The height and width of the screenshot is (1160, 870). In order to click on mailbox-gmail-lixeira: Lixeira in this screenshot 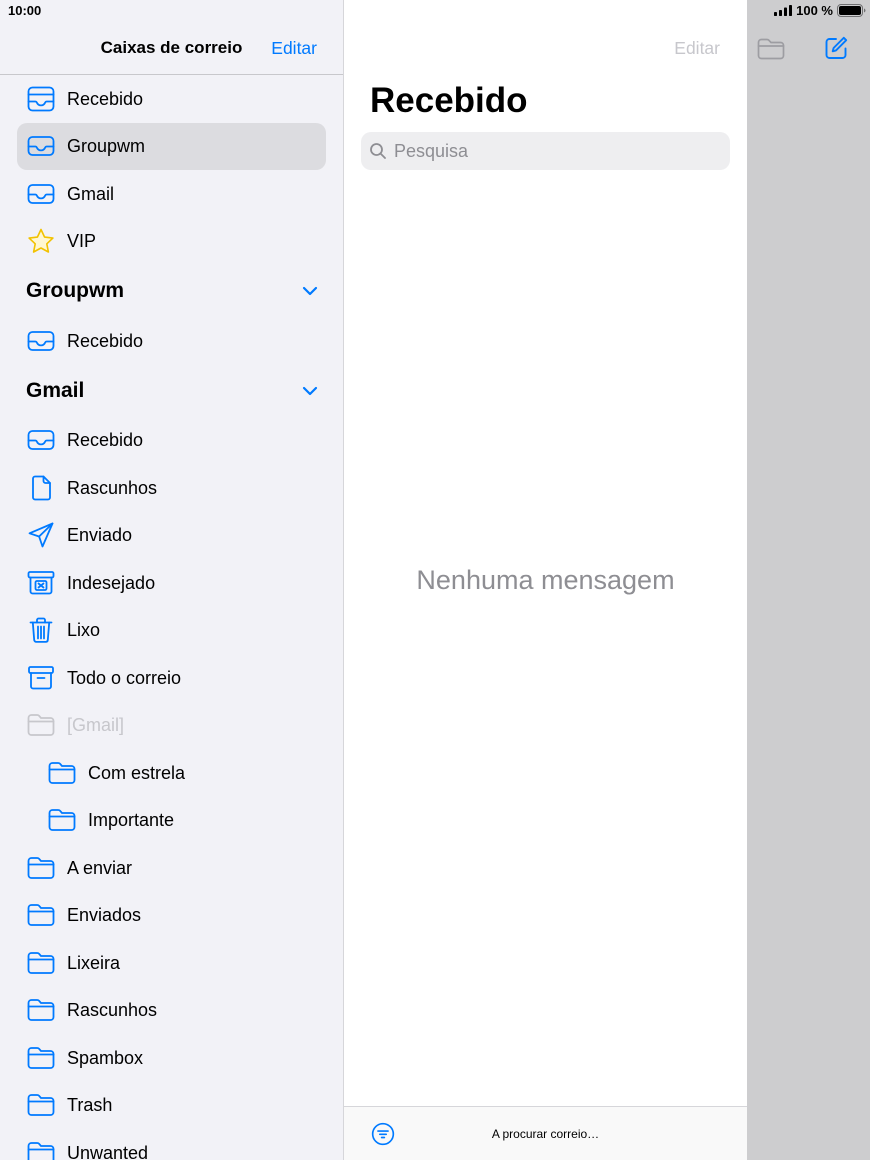, I will do `click(171, 963)`.